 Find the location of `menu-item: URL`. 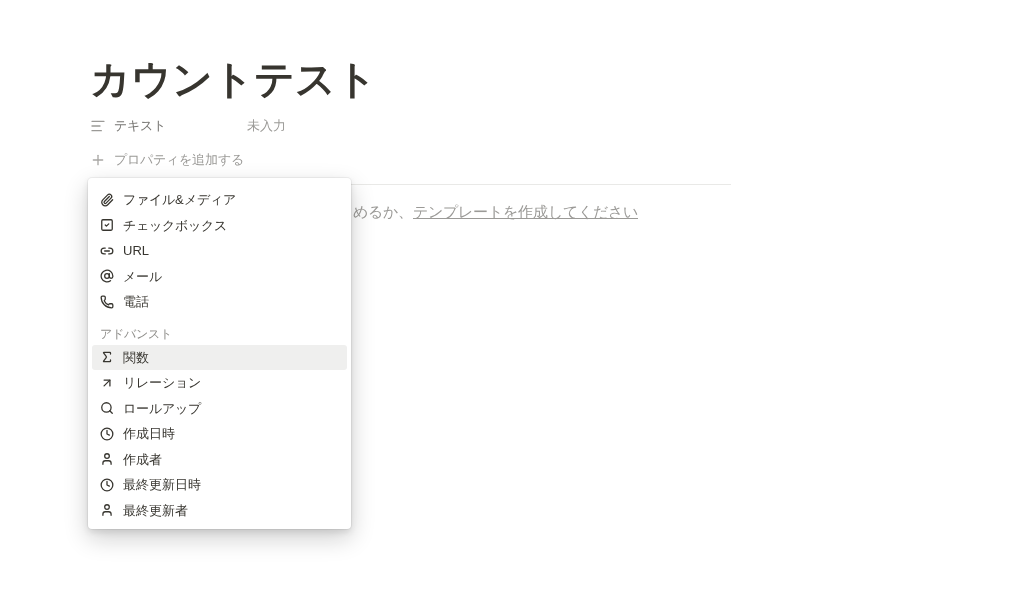

menu-item: URL is located at coordinates (219, 251).